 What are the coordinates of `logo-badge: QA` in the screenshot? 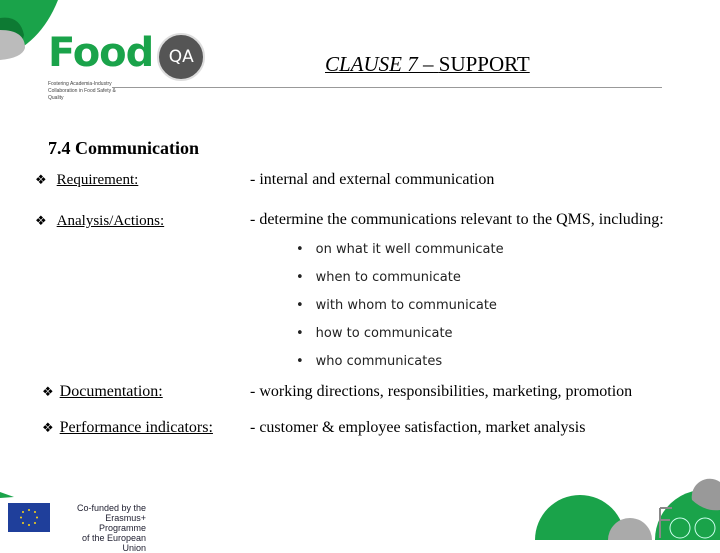 It's located at (181, 57).